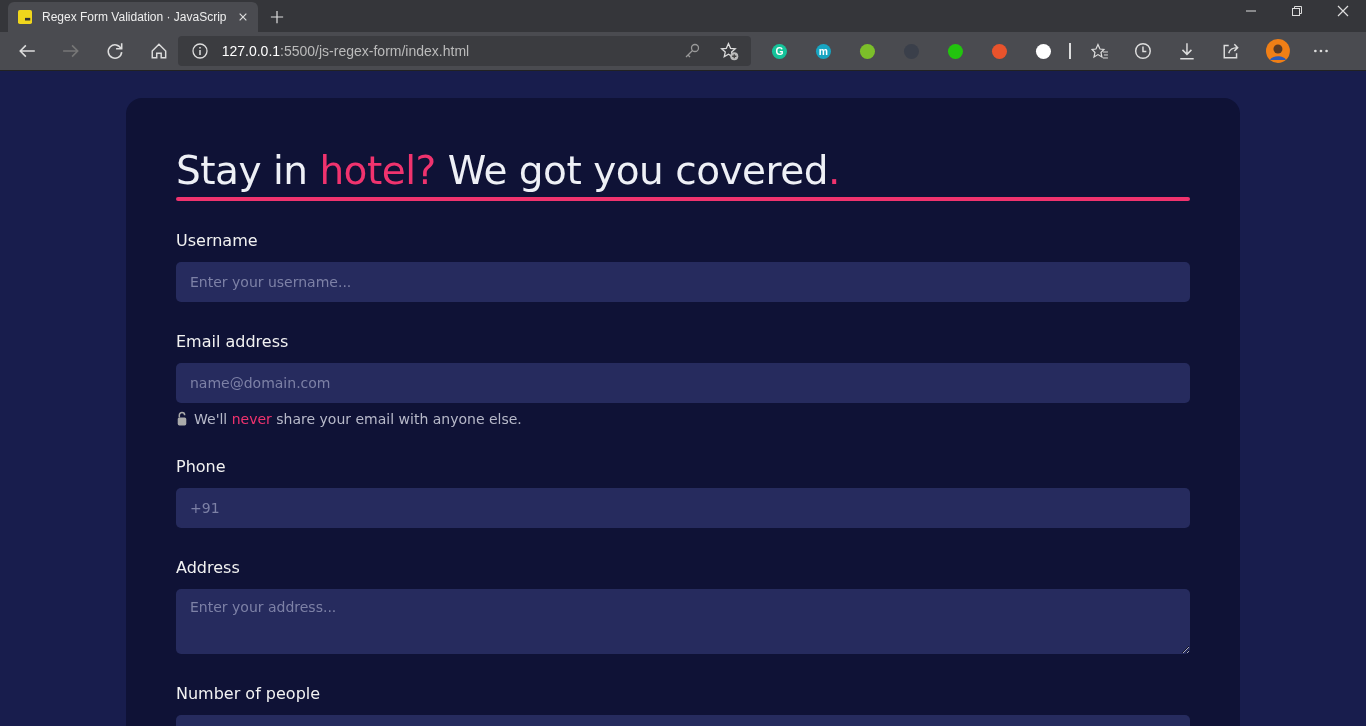 The width and height of the screenshot is (1366, 726). I want to click on field-label: Email address, so click(233, 341).